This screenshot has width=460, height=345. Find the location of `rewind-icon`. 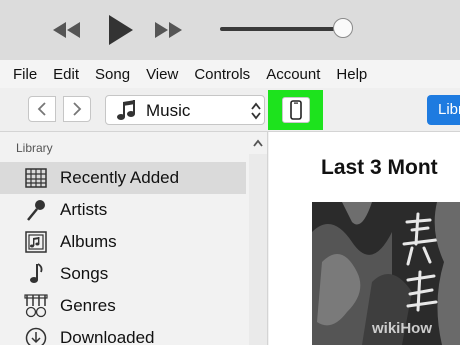

rewind-icon is located at coordinates (66, 30).